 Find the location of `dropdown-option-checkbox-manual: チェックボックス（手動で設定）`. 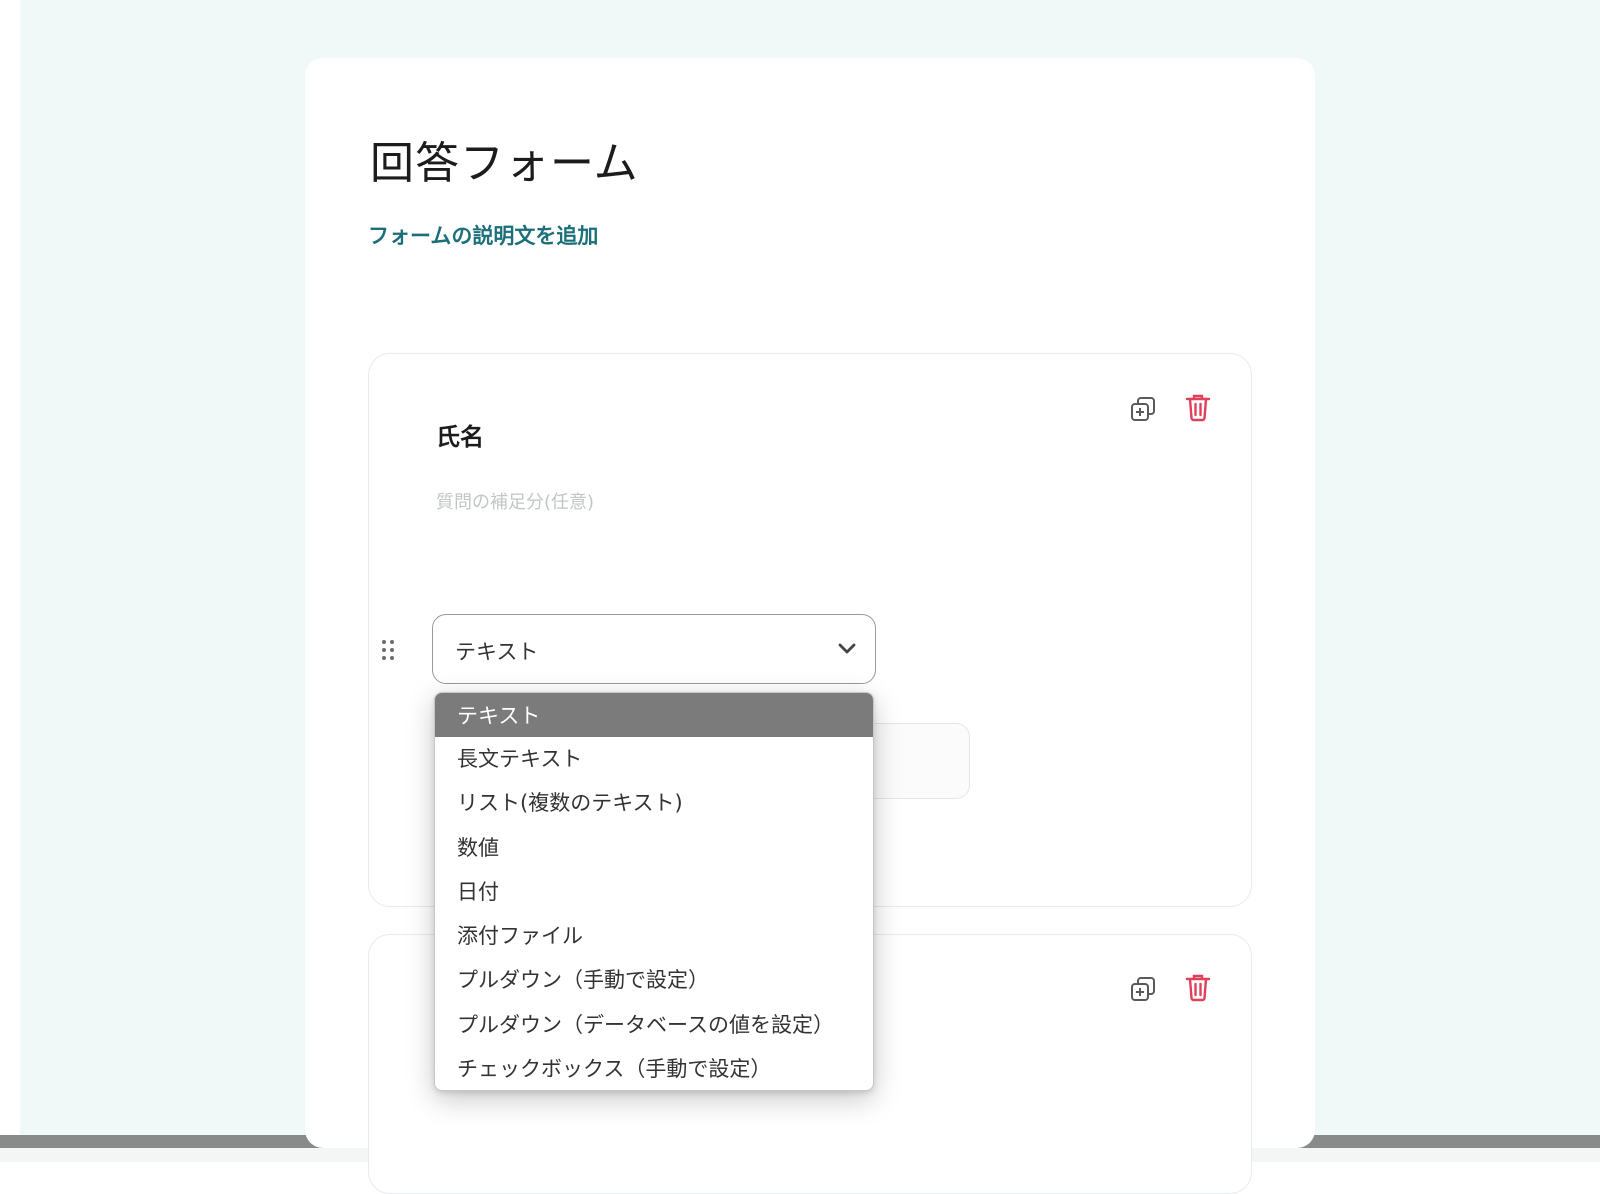

dropdown-option-checkbox-manual: チェックボックス（手動で設定） is located at coordinates (654, 1068).